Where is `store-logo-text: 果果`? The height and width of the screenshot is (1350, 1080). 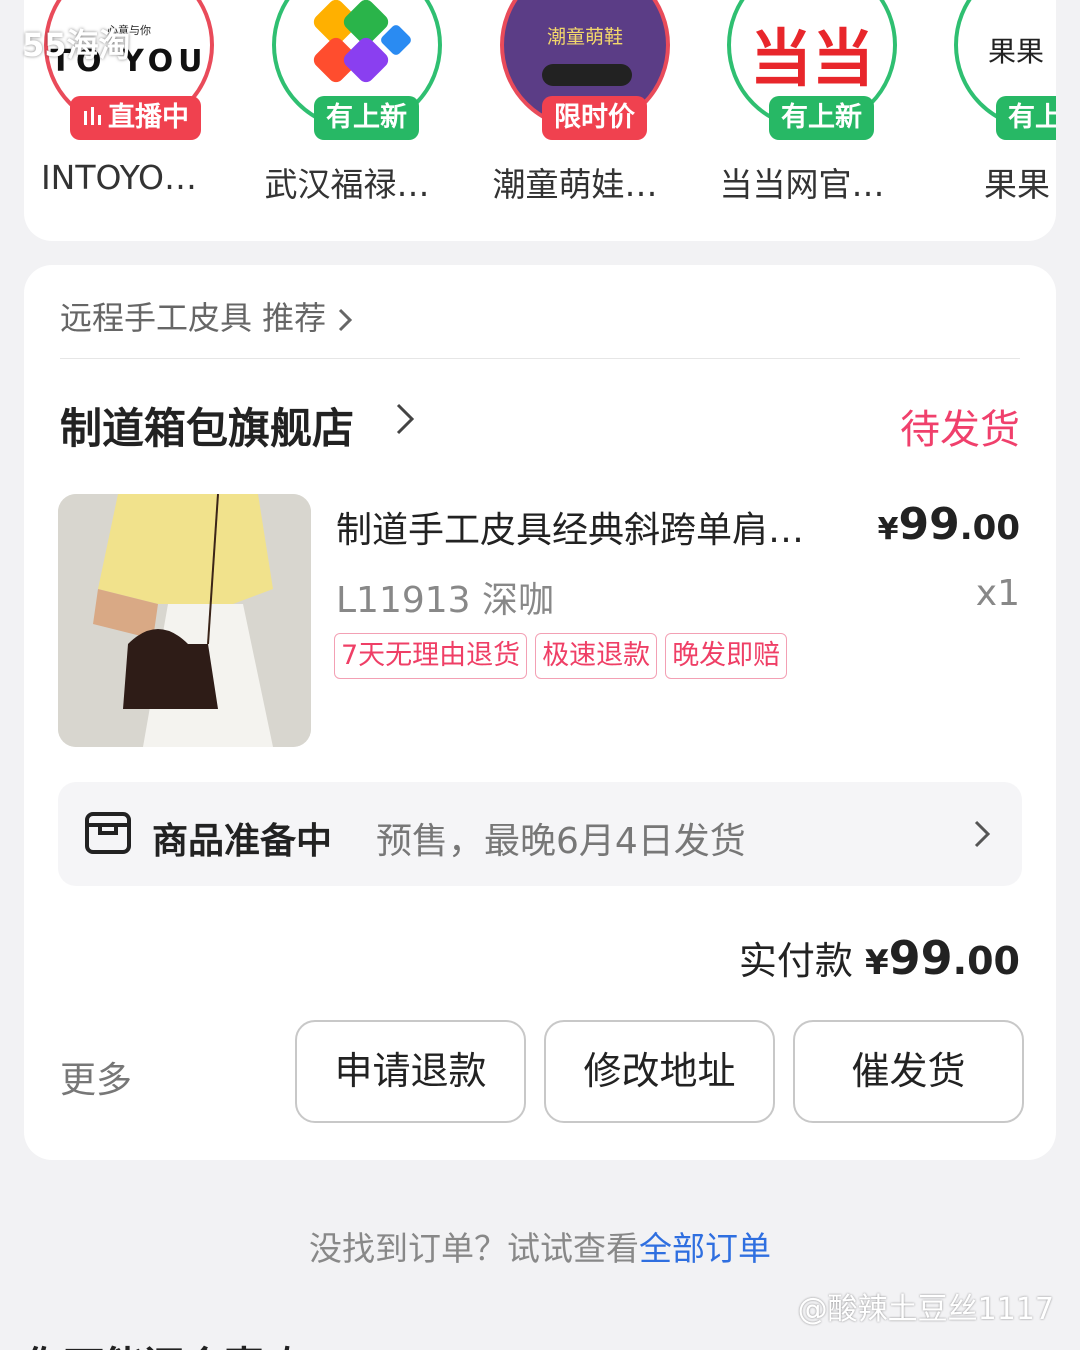
store-logo-text: 果果 is located at coordinates (1016, 51).